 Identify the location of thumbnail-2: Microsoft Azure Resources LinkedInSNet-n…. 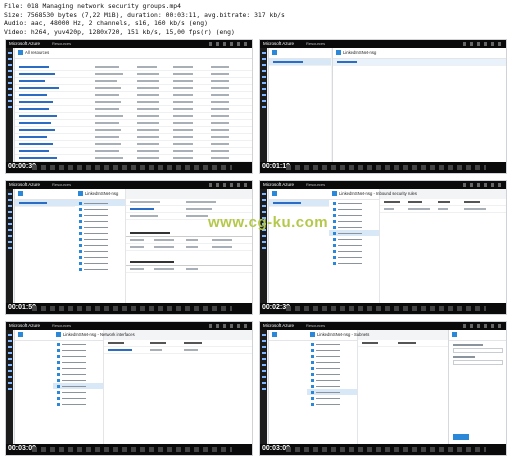
(383, 106).